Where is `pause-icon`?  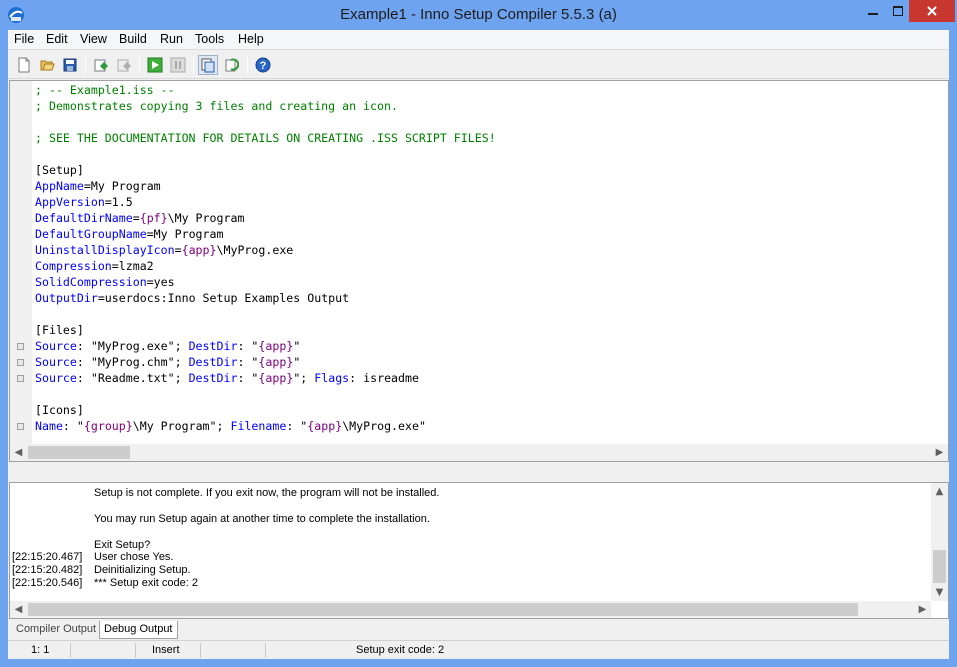
pause-icon is located at coordinates (178, 65).